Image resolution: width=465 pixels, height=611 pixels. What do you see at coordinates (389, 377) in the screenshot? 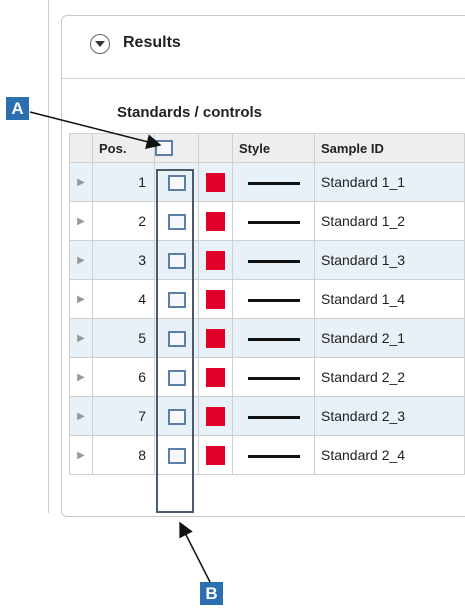
I see `row-sample-id: Standard 2_2` at bounding box center [389, 377].